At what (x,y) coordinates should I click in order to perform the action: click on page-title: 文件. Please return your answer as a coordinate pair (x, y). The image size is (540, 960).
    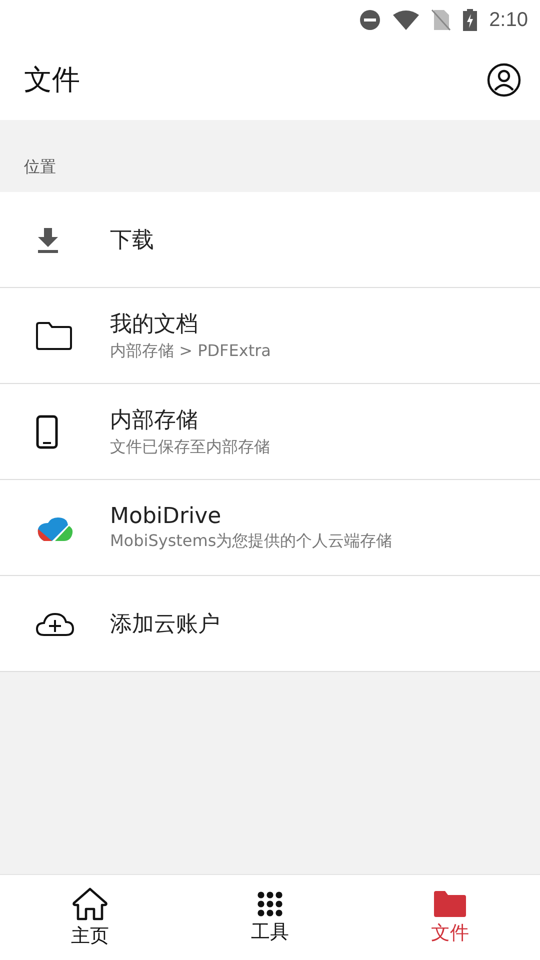
    Looking at the image, I should click on (52, 80).